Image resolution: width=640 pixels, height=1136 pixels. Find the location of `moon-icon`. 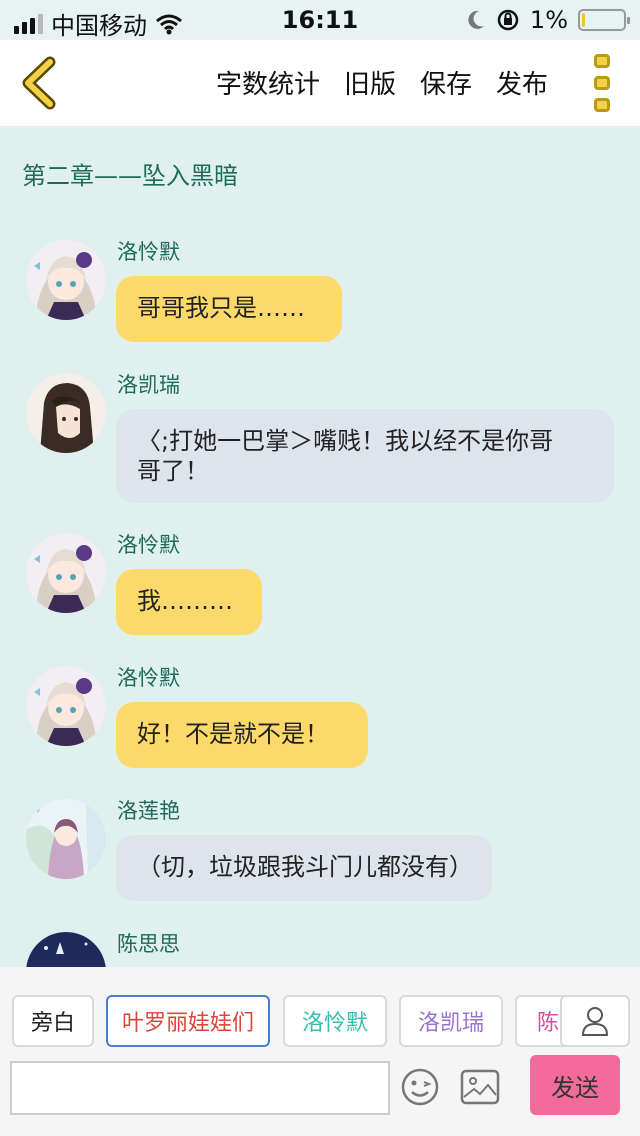

moon-icon is located at coordinates (476, 19).